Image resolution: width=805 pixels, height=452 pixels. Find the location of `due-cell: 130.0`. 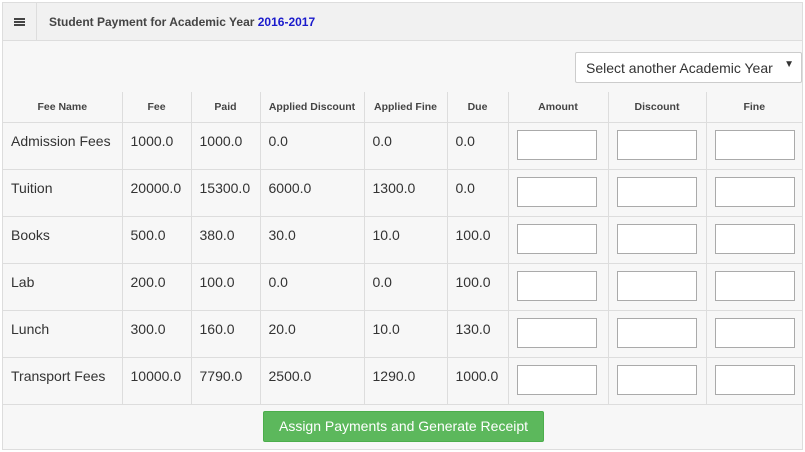

due-cell: 130.0 is located at coordinates (477, 333).